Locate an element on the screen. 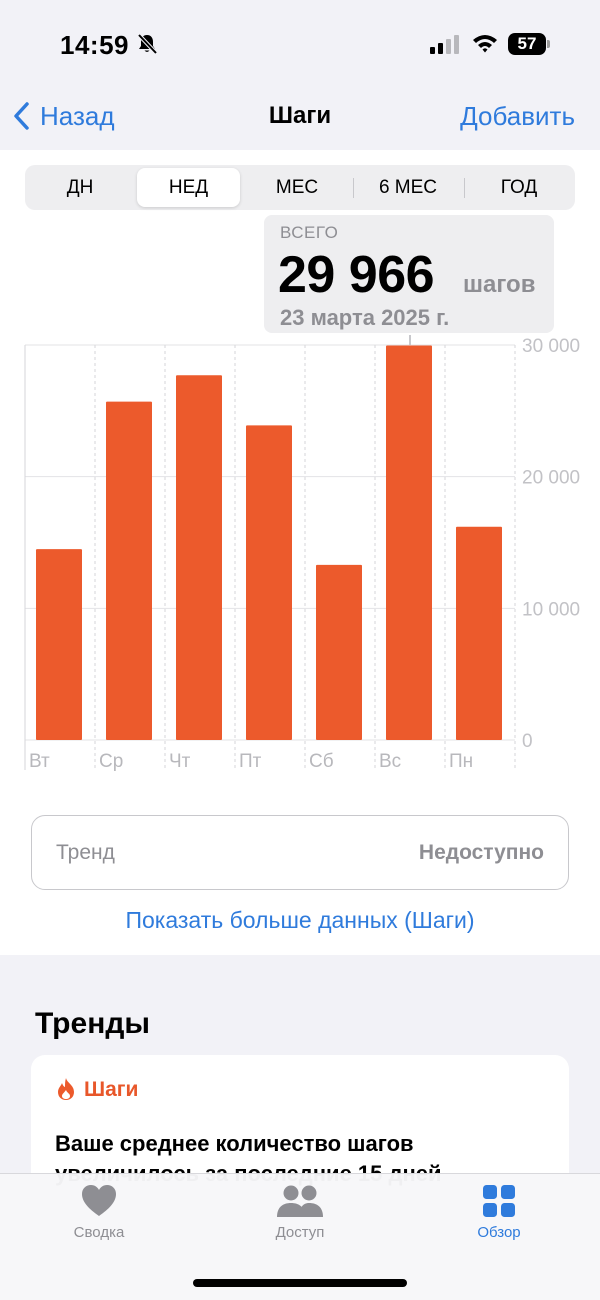  bar-Пт is located at coordinates (269, 582).